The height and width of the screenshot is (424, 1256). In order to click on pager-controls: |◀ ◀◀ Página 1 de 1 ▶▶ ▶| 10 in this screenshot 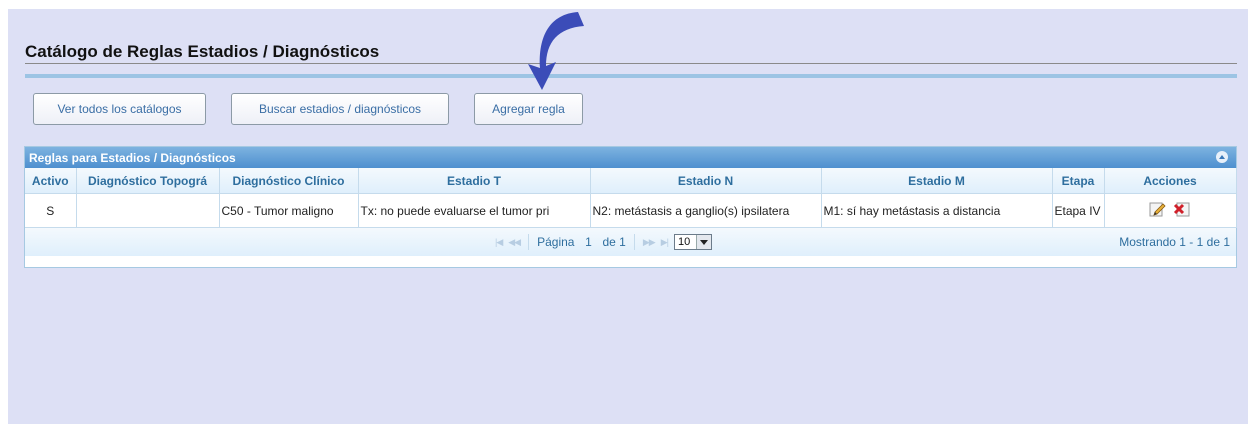, I will do `click(603, 242)`.